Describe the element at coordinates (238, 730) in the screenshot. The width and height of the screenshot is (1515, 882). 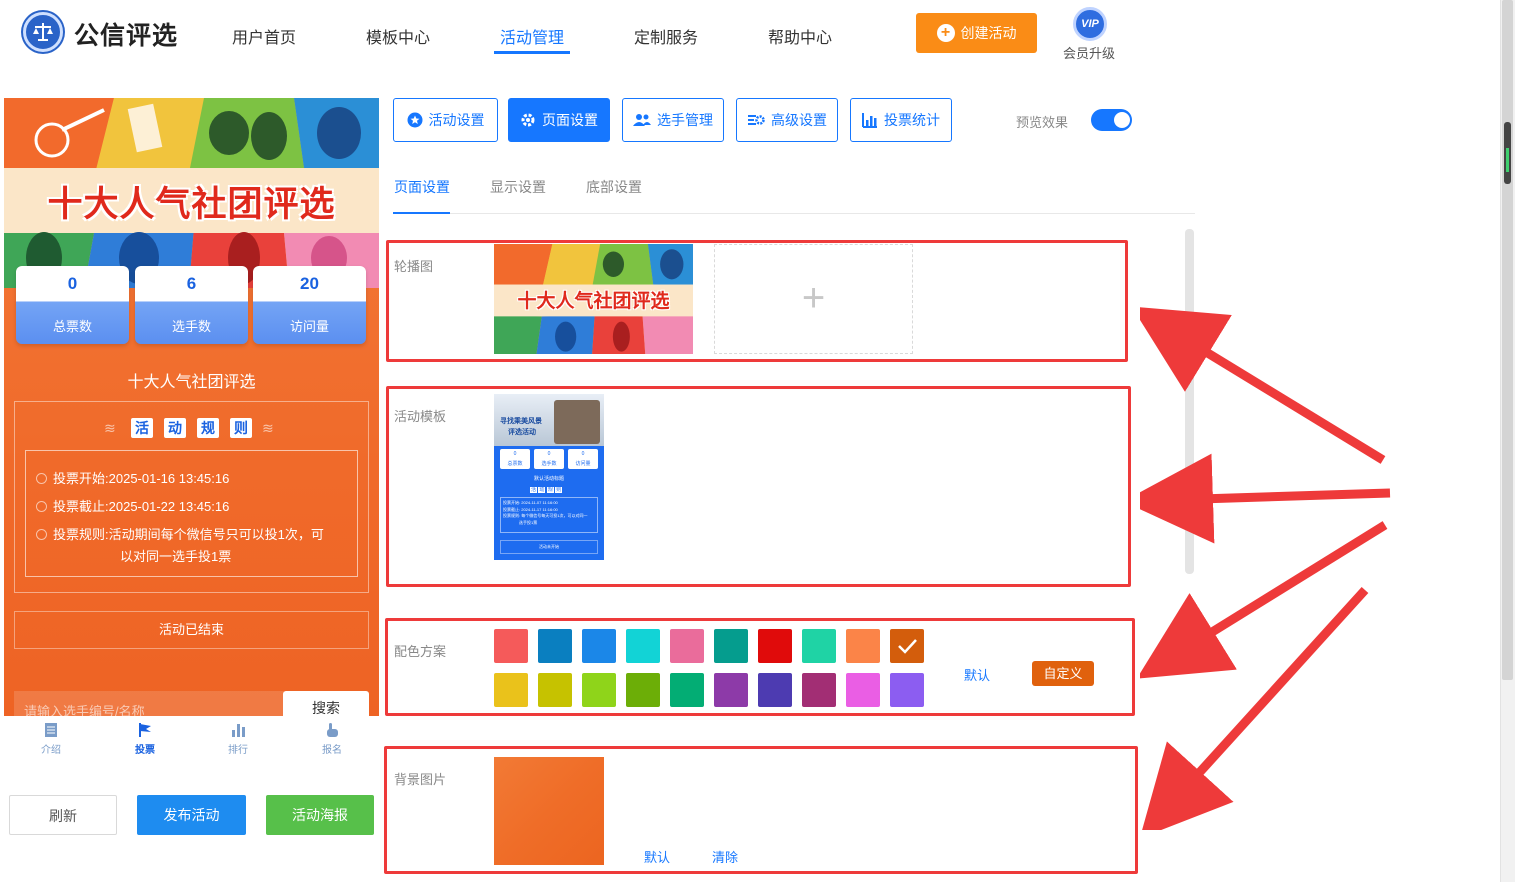
I see `bar-chart-icon` at that location.